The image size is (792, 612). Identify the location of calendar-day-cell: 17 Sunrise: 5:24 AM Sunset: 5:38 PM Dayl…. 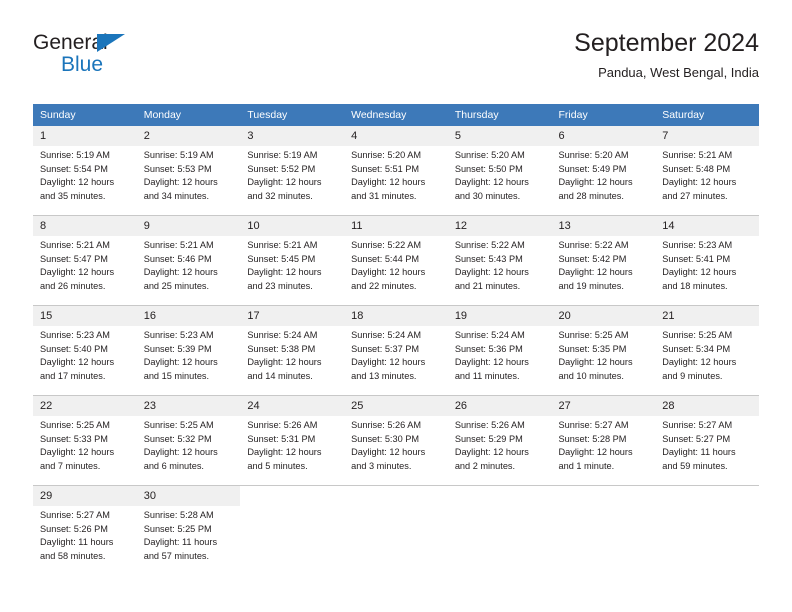
(292, 350).